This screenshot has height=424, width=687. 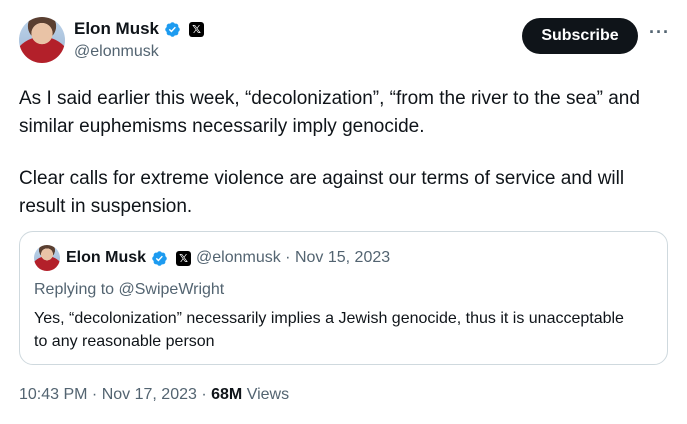 I want to click on replying-to-text: Replying to @SwipeWright, so click(x=129, y=289).